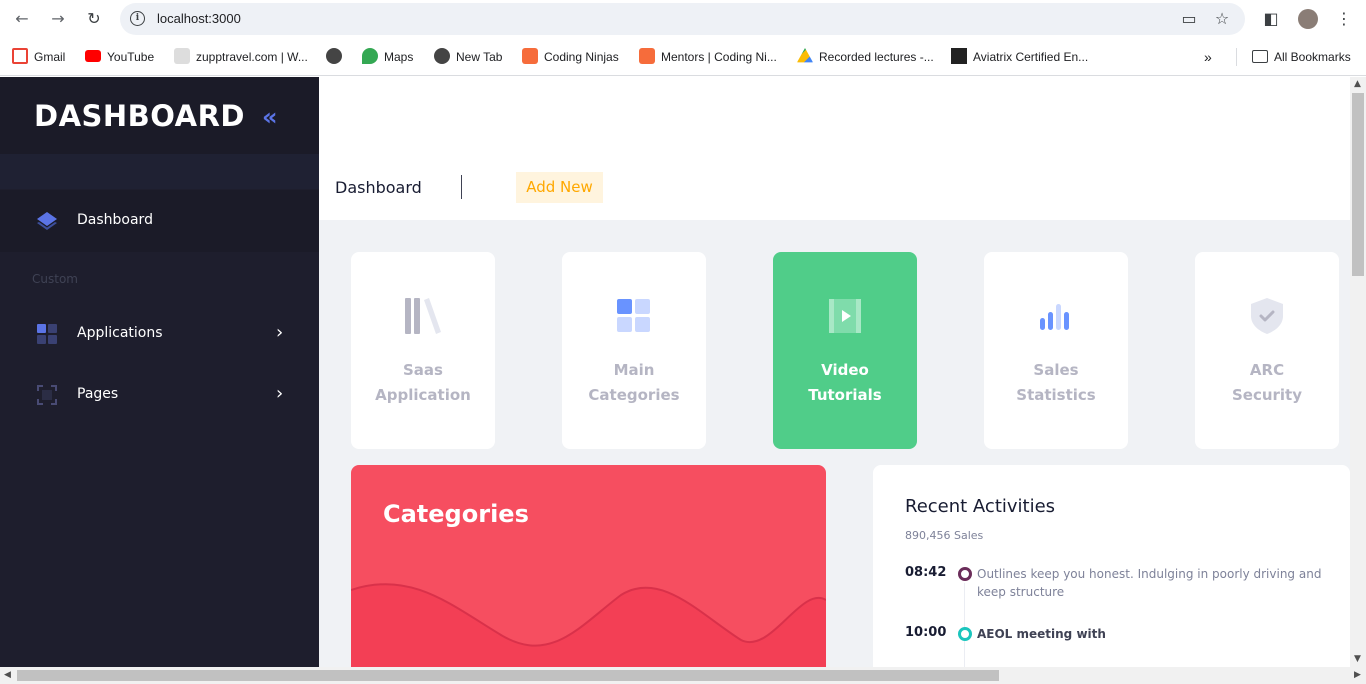 The width and height of the screenshot is (1366, 684). I want to click on video-icon, so click(845, 316).